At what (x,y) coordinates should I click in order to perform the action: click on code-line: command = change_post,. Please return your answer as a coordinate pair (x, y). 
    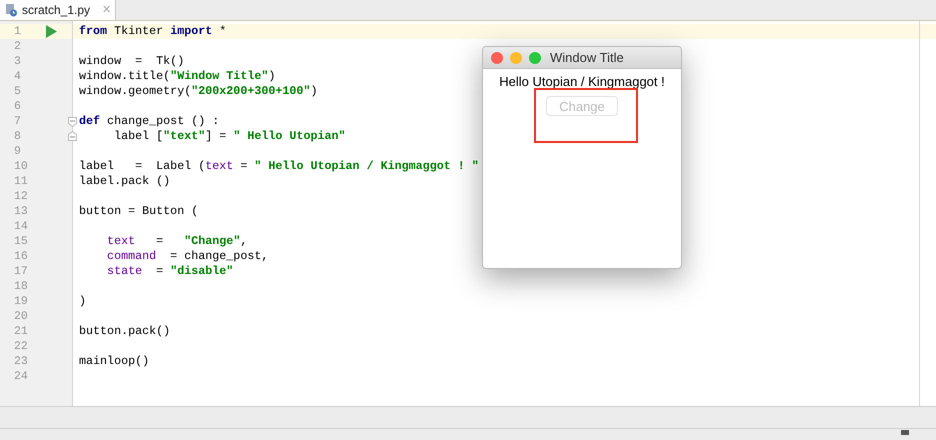
    Looking at the image, I should click on (187, 256).